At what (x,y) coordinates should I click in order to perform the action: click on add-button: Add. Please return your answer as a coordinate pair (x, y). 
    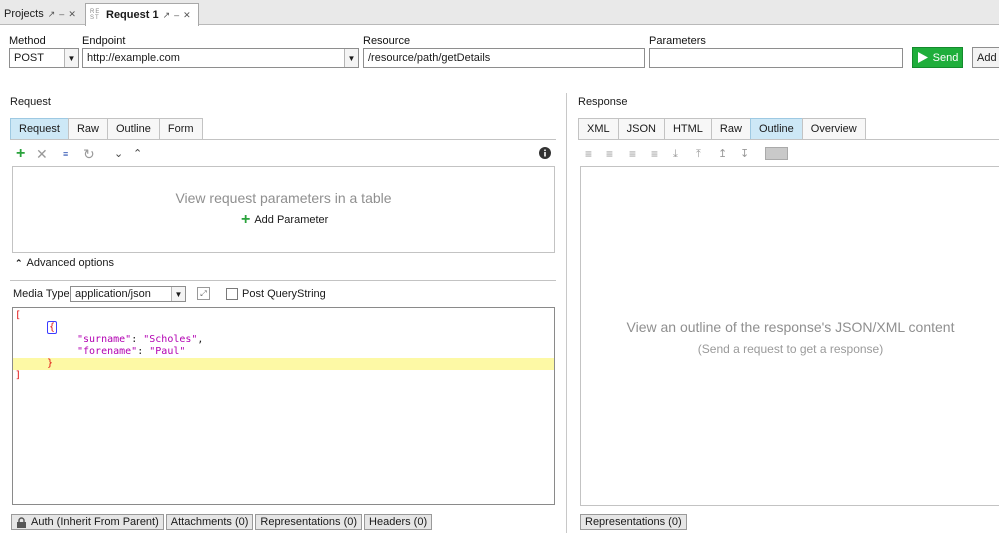
    Looking at the image, I should click on (985, 57).